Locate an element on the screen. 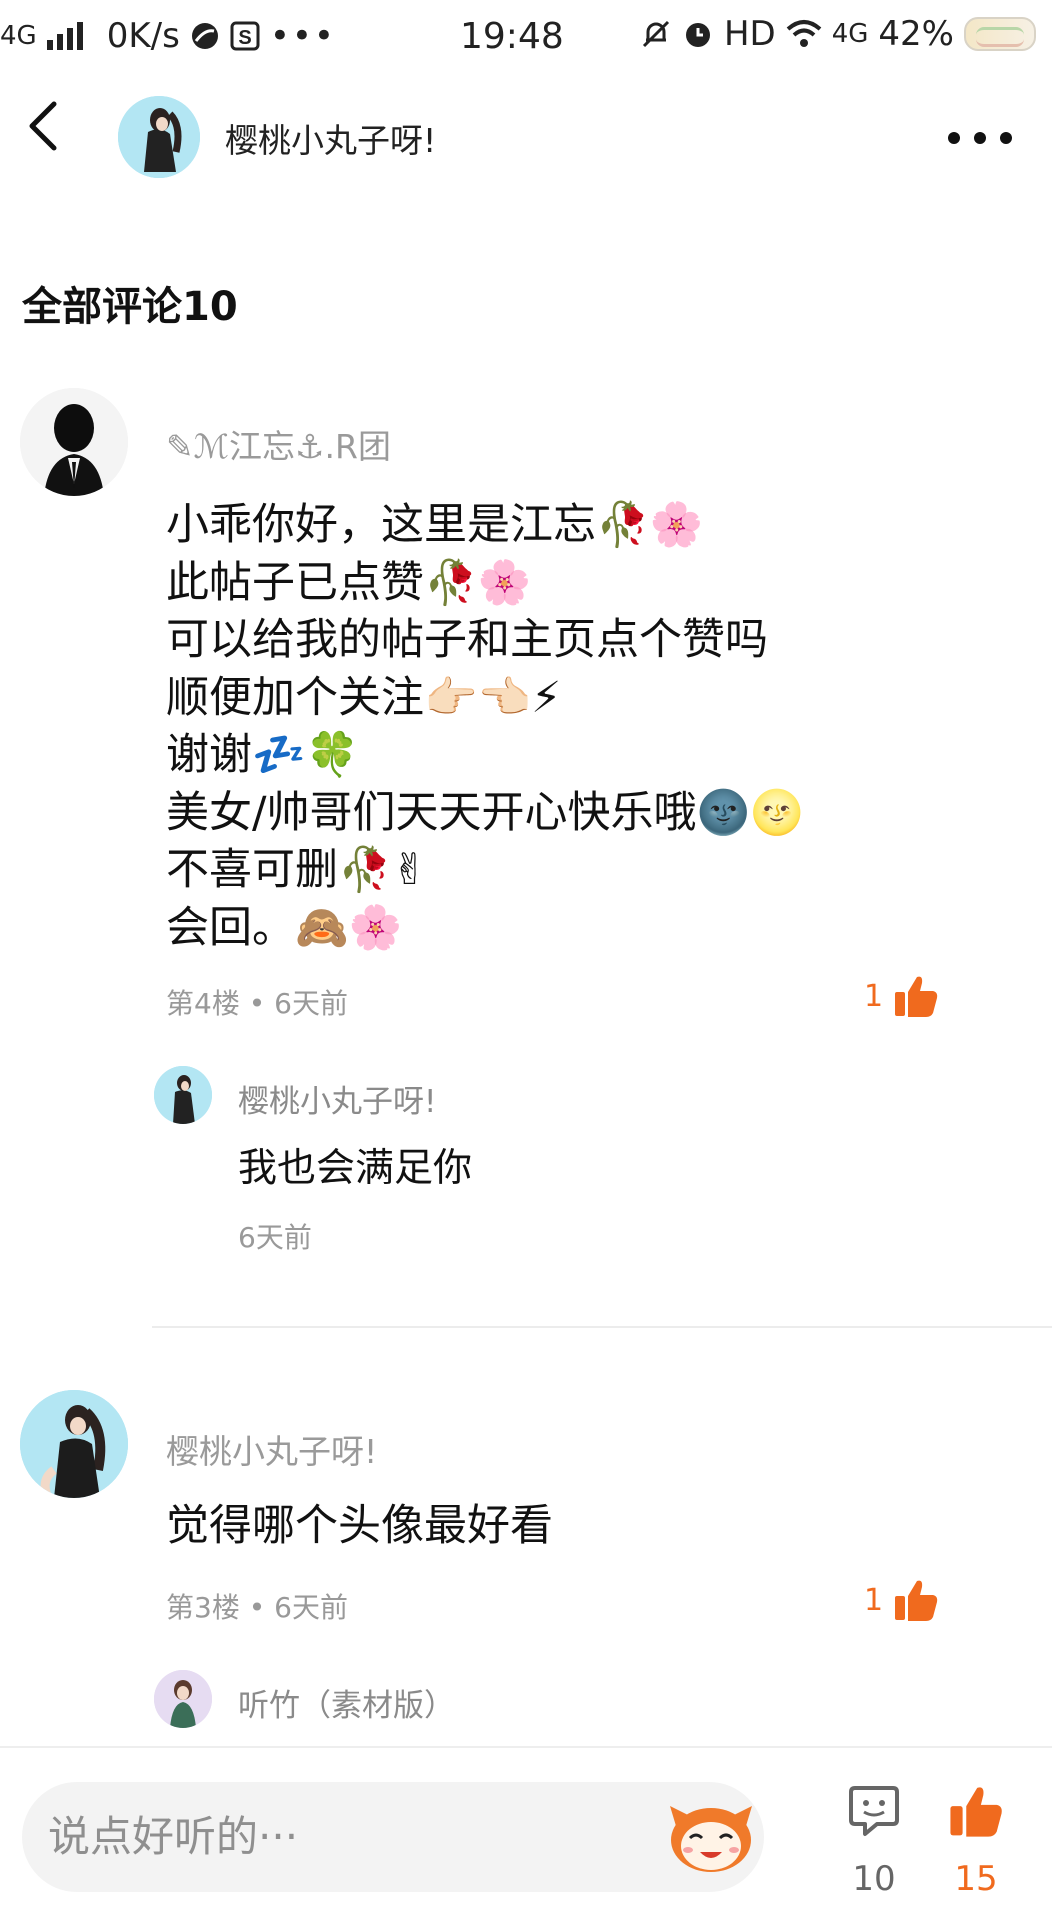 The image size is (1052, 1918). comment-line: 小乖你好，这里是江忘🥀🌸 is located at coordinates (435, 525).